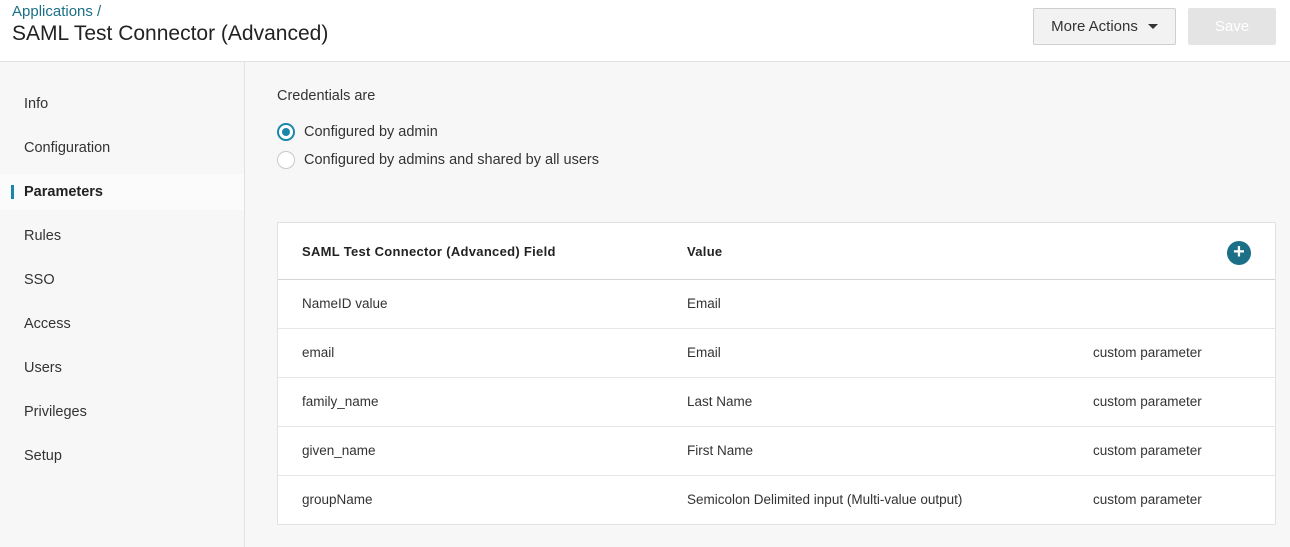 This screenshot has height=547, width=1290. I want to click on field-cell: email, so click(318, 352).